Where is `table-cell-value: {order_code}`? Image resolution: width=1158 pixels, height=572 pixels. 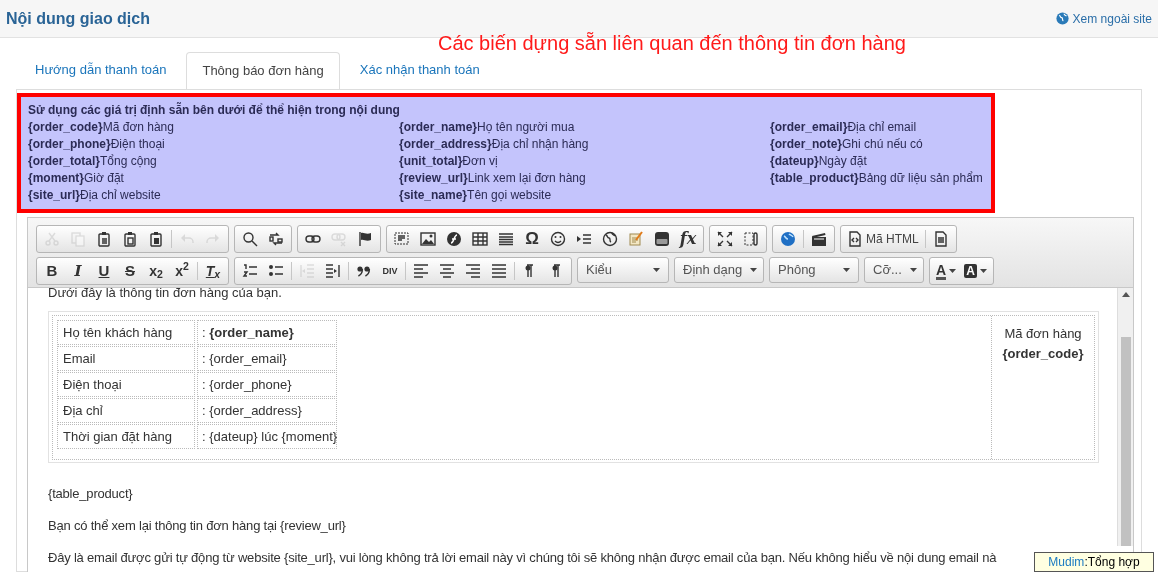 table-cell-value: {order_code} is located at coordinates (1043, 354).